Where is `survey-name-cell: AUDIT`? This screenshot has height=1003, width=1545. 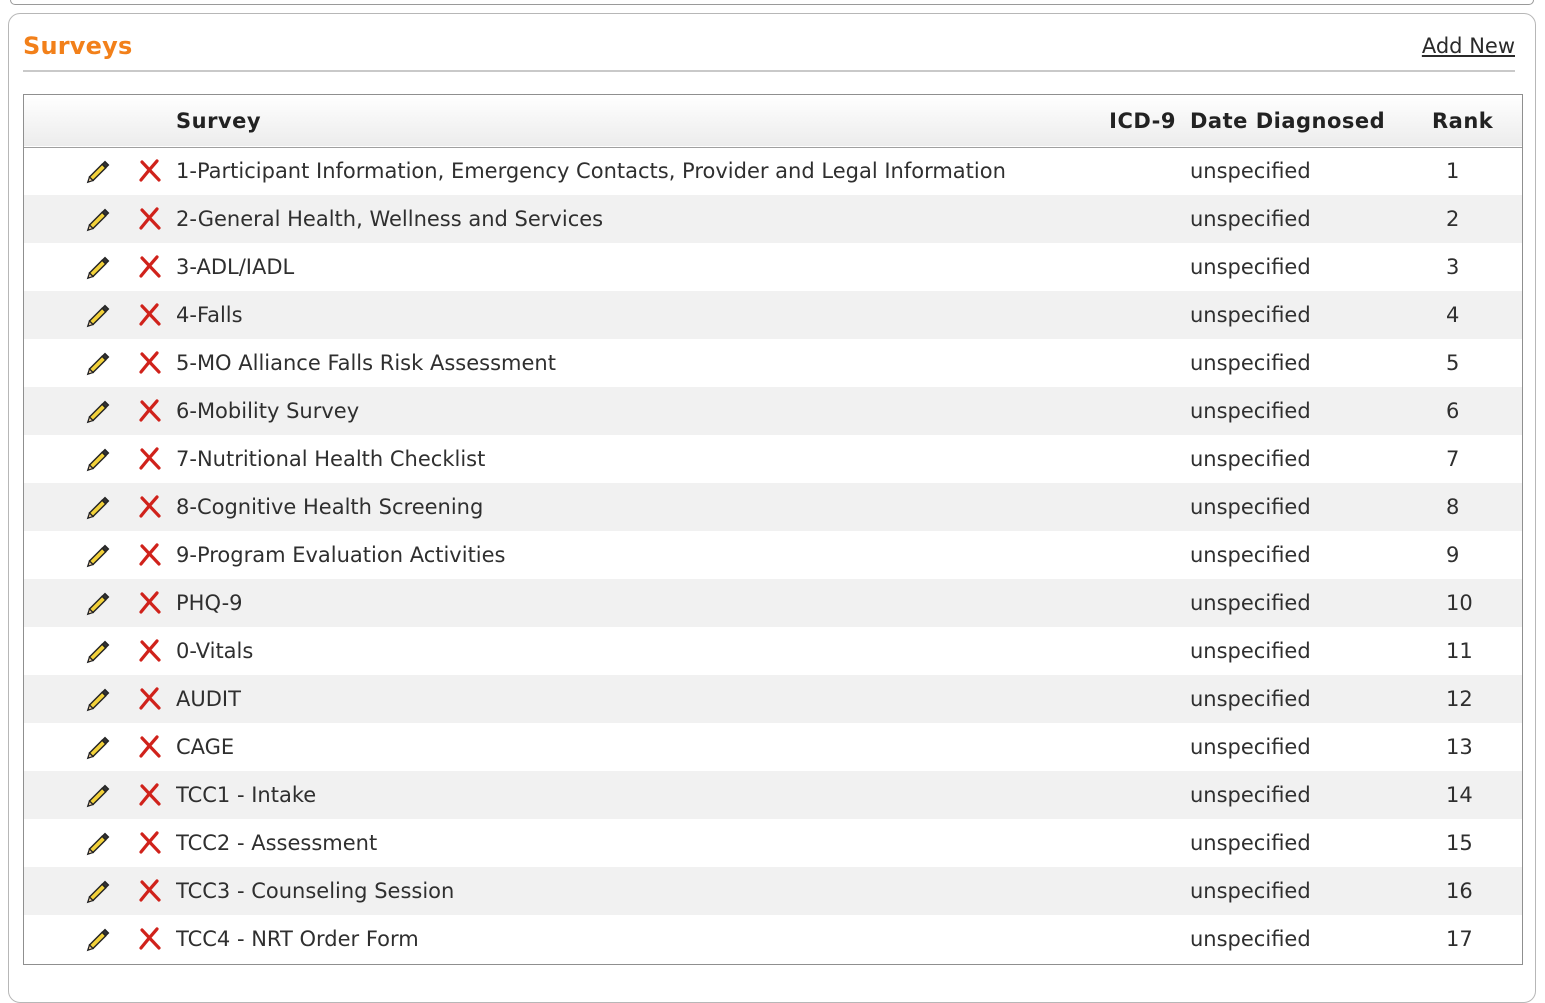
survey-name-cell: AUDIT is located at coordinates (208, 699).